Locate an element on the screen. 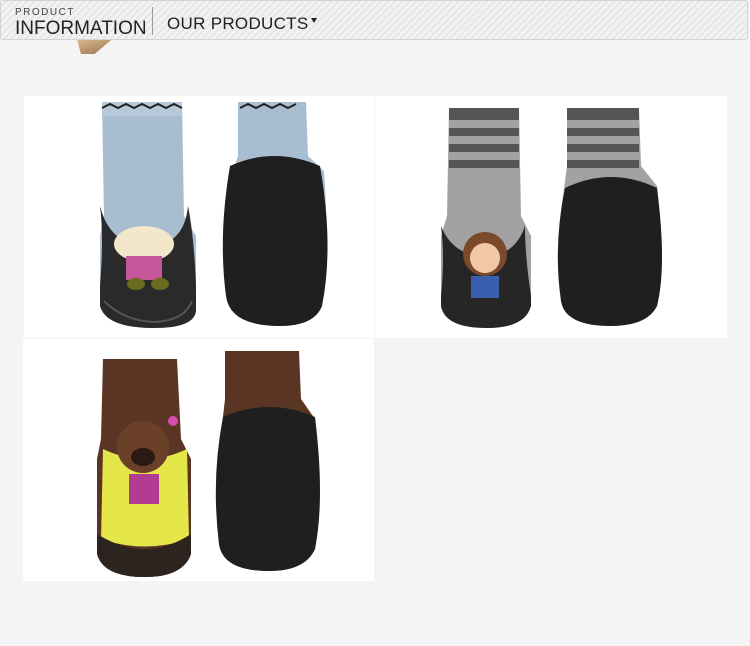 Image resolution: width=750 pixels, height=646 pixels. brand-big-text: INFORMATION is located at coordinates (81, 28).